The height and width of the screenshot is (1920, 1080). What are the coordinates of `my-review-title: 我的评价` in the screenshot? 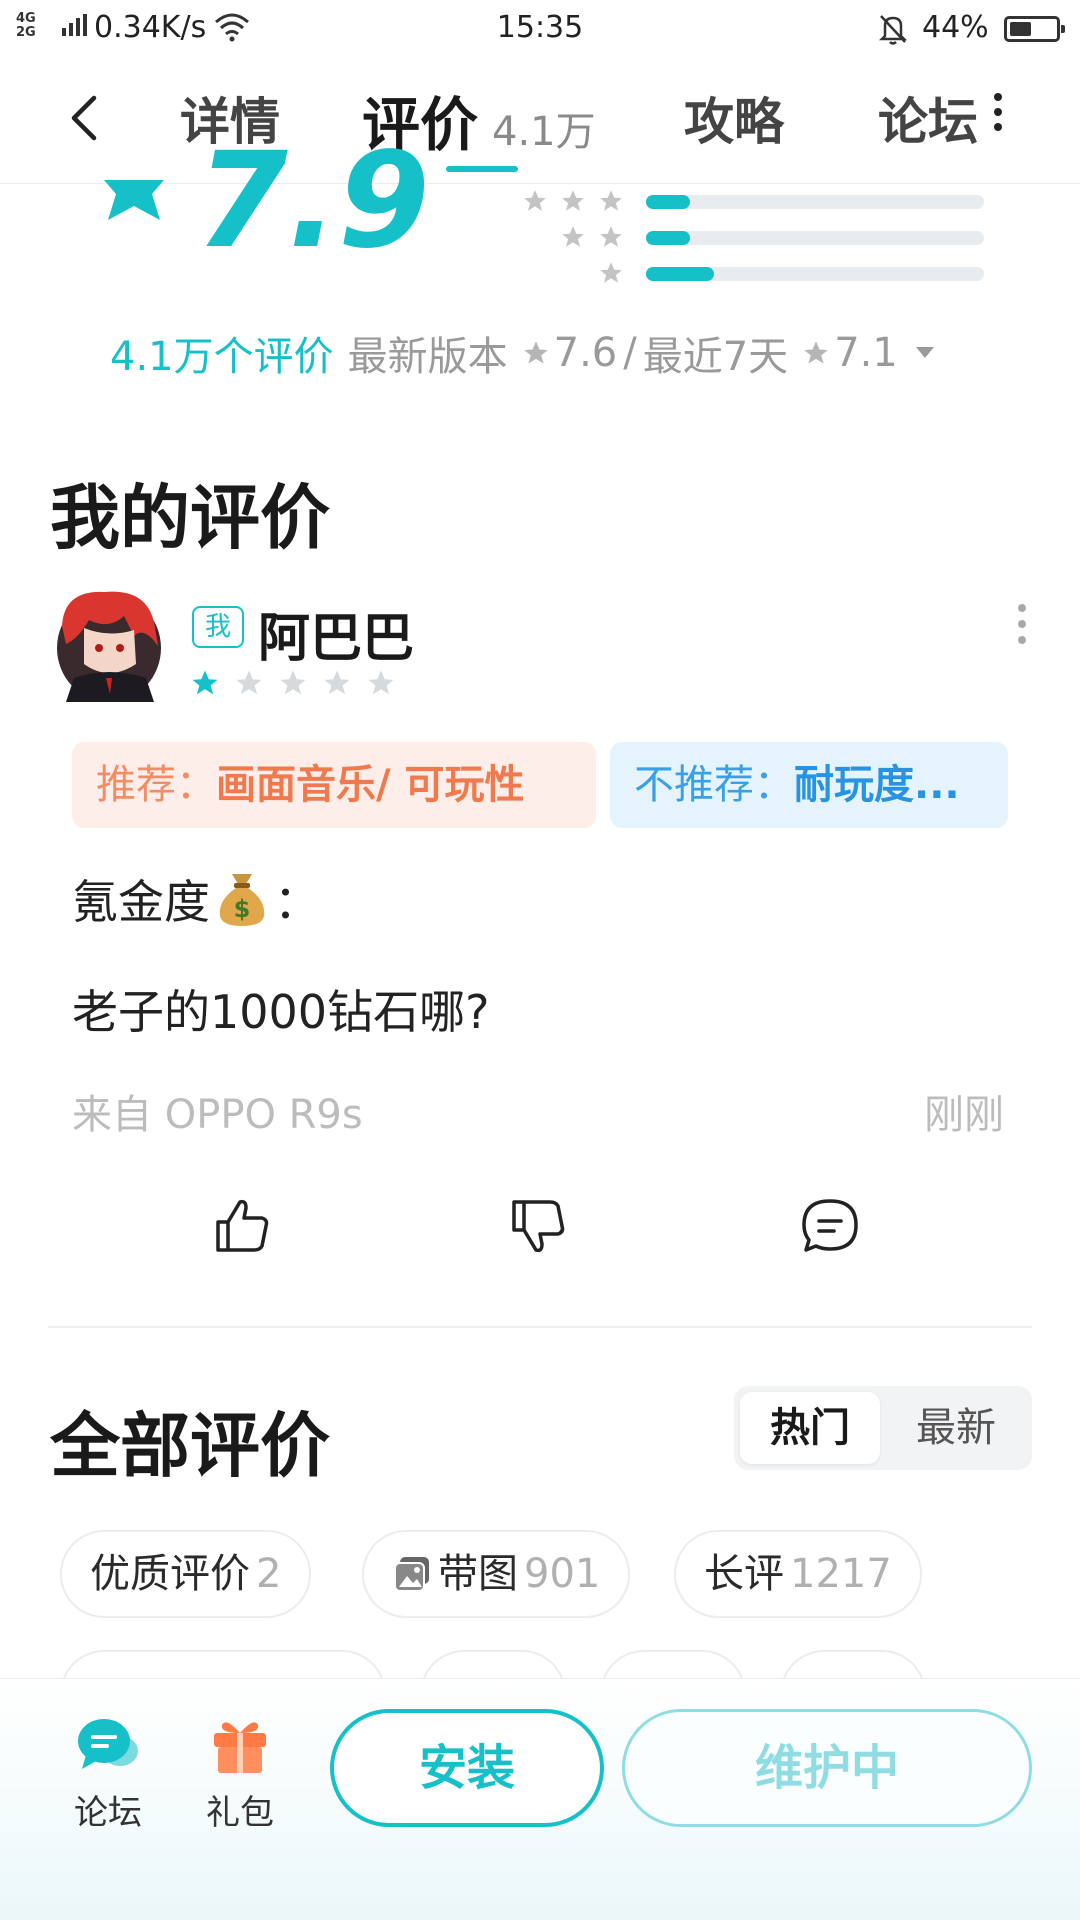 It's located at (190, 518).